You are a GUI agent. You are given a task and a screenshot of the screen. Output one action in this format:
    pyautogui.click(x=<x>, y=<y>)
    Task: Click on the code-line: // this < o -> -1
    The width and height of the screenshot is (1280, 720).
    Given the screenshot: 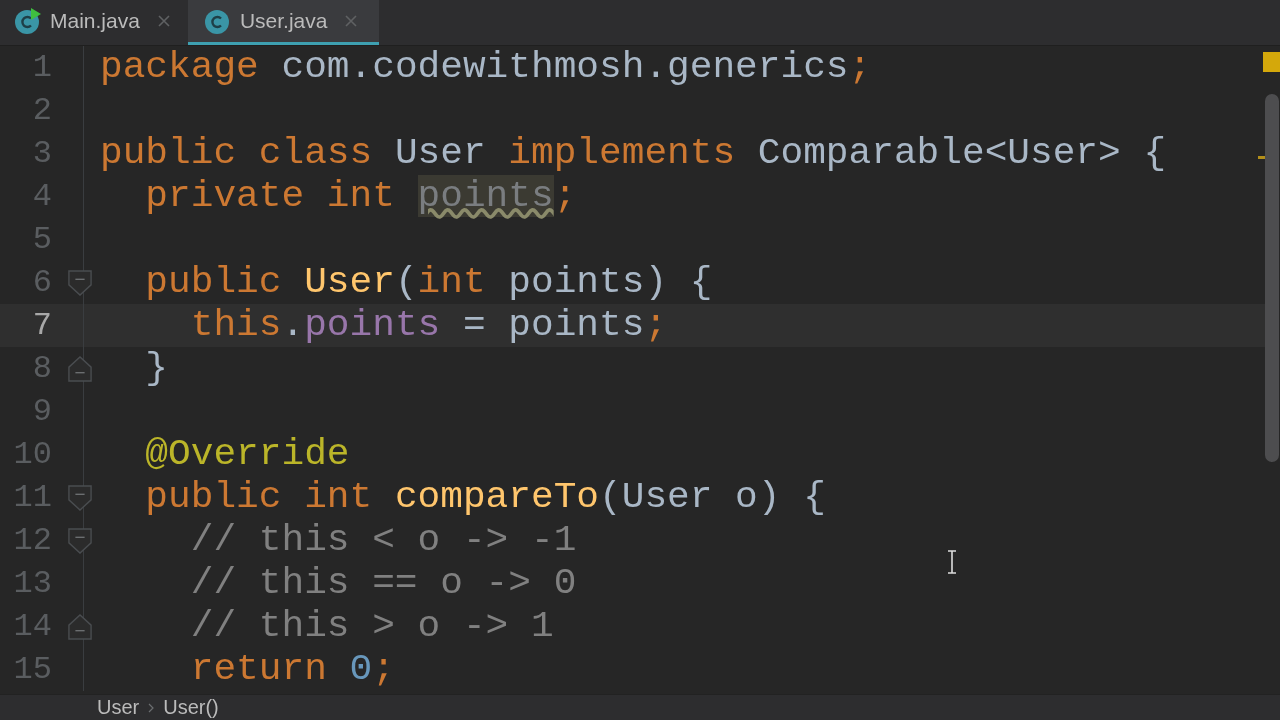 What is the action you would take?
    pyautogui.click(x=383, y=540)
    